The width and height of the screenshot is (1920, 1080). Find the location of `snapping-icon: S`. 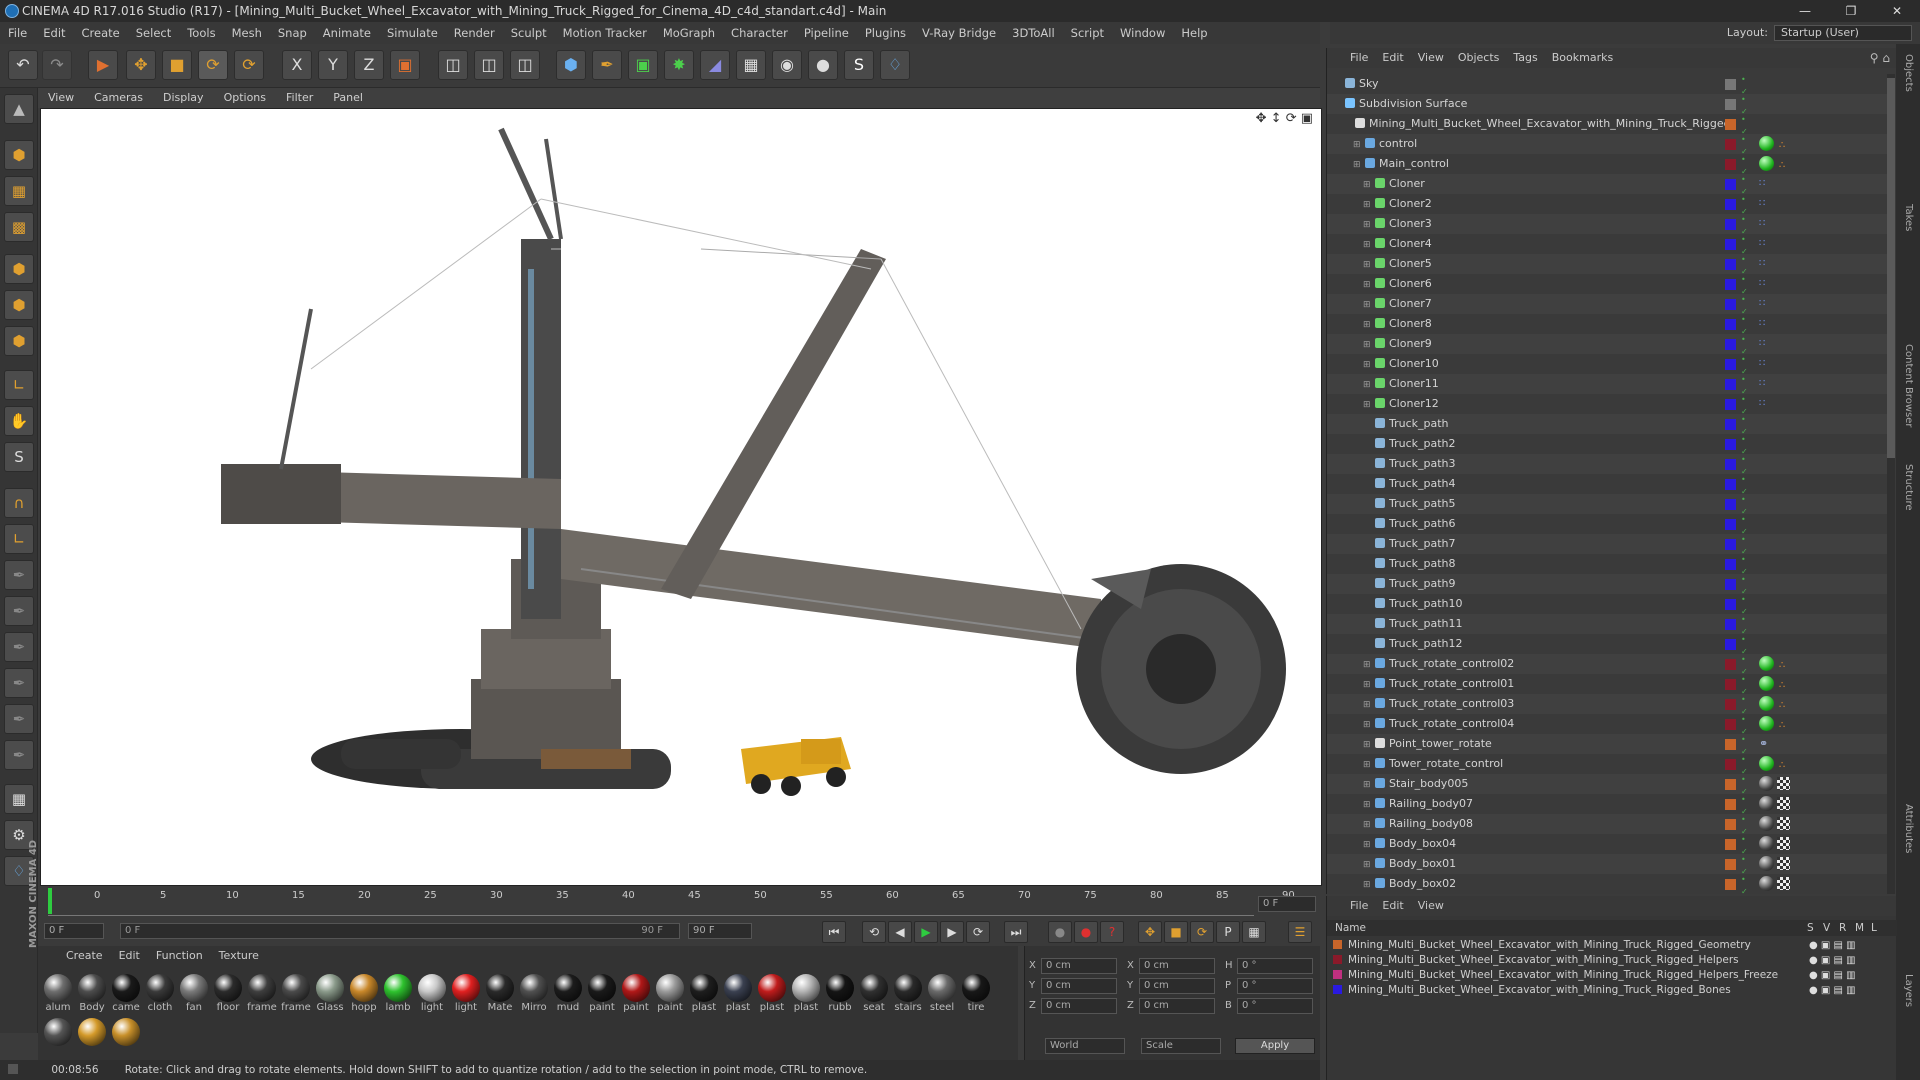

snapping-icon: S is located at coordinates (19, 457).